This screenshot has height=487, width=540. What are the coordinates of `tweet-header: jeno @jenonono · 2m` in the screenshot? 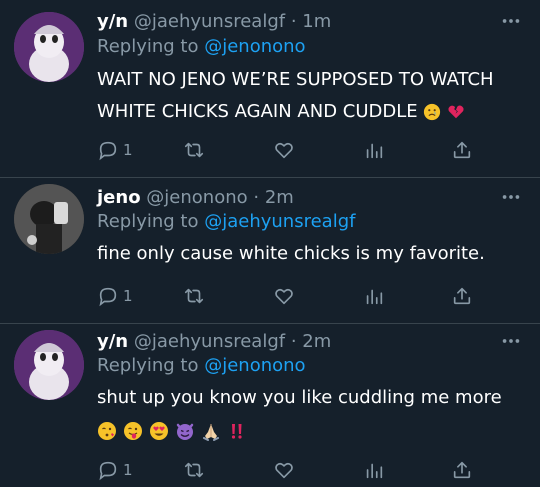 It's located at (195, 198).